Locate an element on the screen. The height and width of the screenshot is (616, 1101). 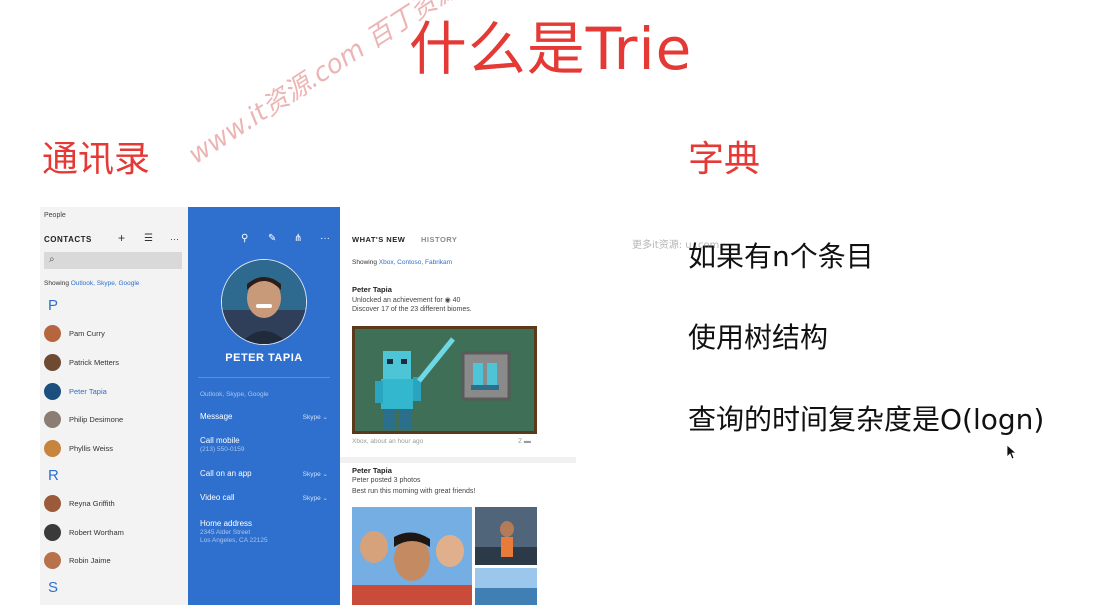
contact-item: Patrick Metters is located at coordinates (114, 364).